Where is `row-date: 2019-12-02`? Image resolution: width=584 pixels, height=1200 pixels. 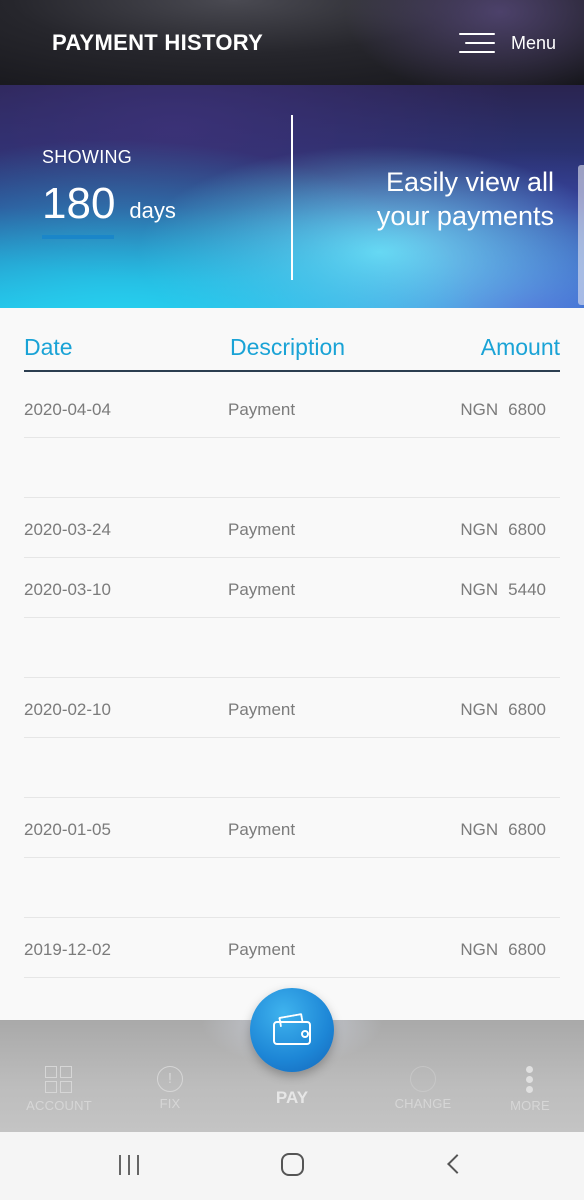 row-date: 2019-12-02 is located at coordinates (67, 949).